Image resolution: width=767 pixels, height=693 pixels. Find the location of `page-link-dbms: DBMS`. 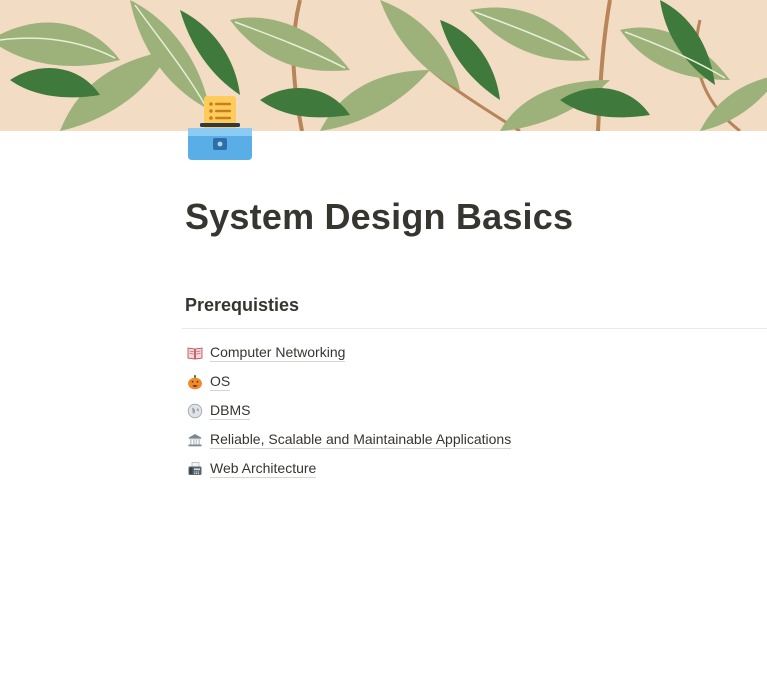

page-link-dbms: DBMS is located at coordinates (348, 410).